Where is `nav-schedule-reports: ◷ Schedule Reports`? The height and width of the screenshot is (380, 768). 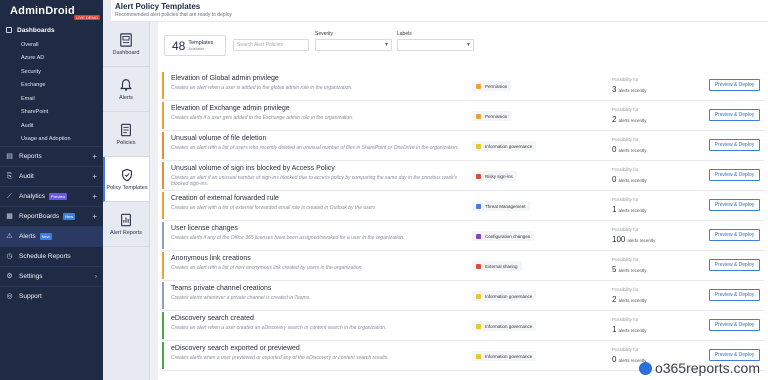
nav-schedule-reports: ◷ Schedule Reports is located at coordinates (51, 256).